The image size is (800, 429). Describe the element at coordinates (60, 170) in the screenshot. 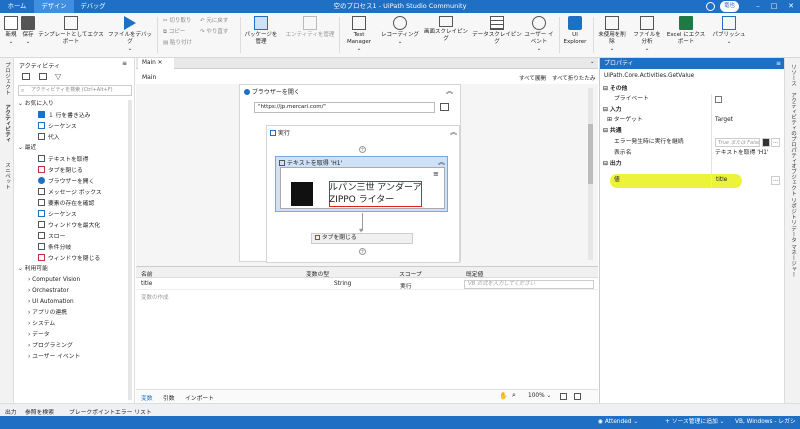

I see `list-item: タブを閉じる` at that location.